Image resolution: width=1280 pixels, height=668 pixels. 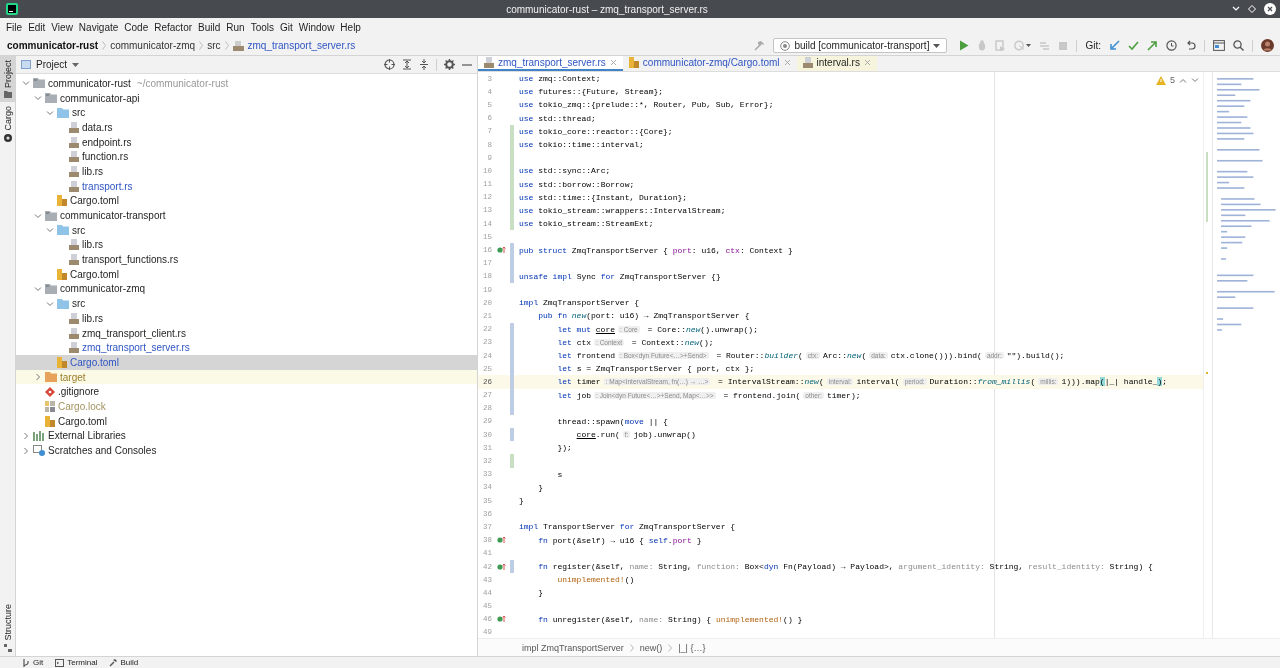 What do you see at coordinates (7, 124) in the screenshot?
I see `tool-window-tab: Cargo` at bounding box center [7, 124].